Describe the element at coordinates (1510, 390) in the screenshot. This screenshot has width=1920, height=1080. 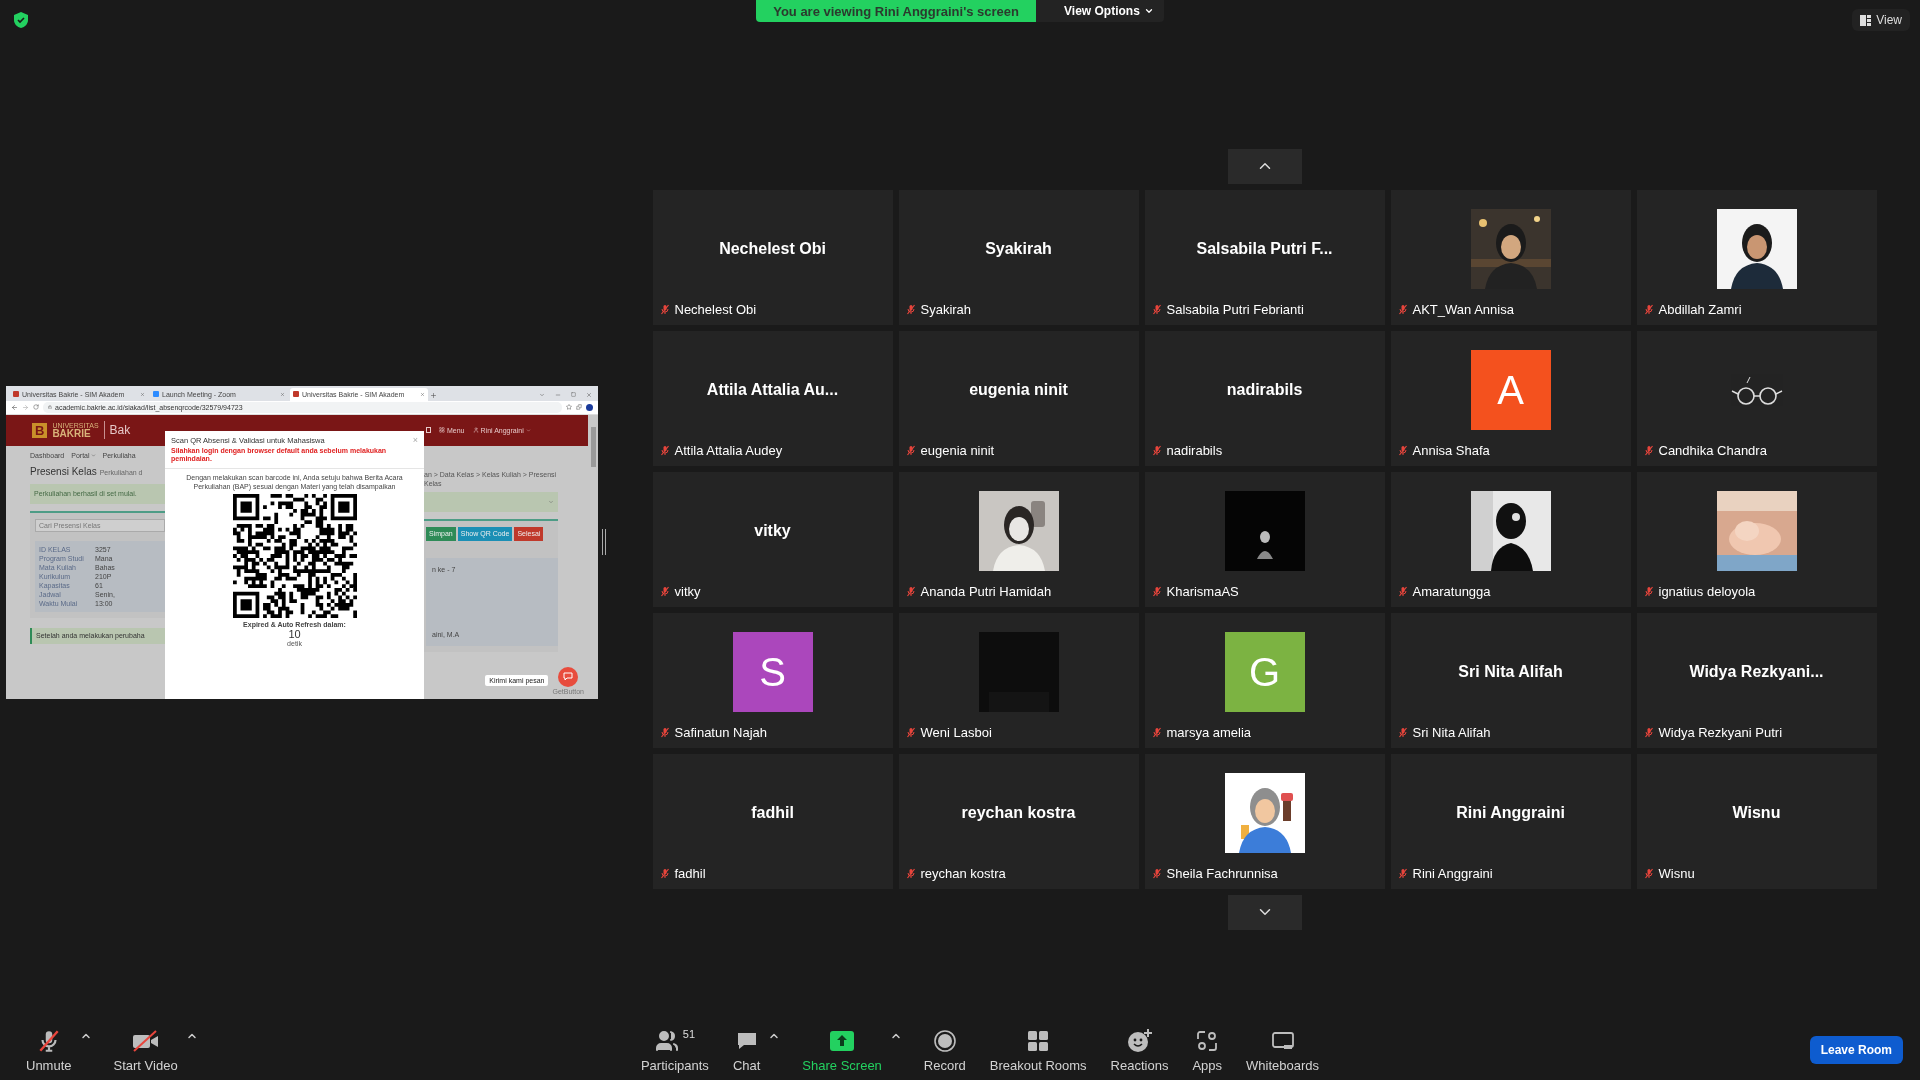
I see `avatar: A` at that location.